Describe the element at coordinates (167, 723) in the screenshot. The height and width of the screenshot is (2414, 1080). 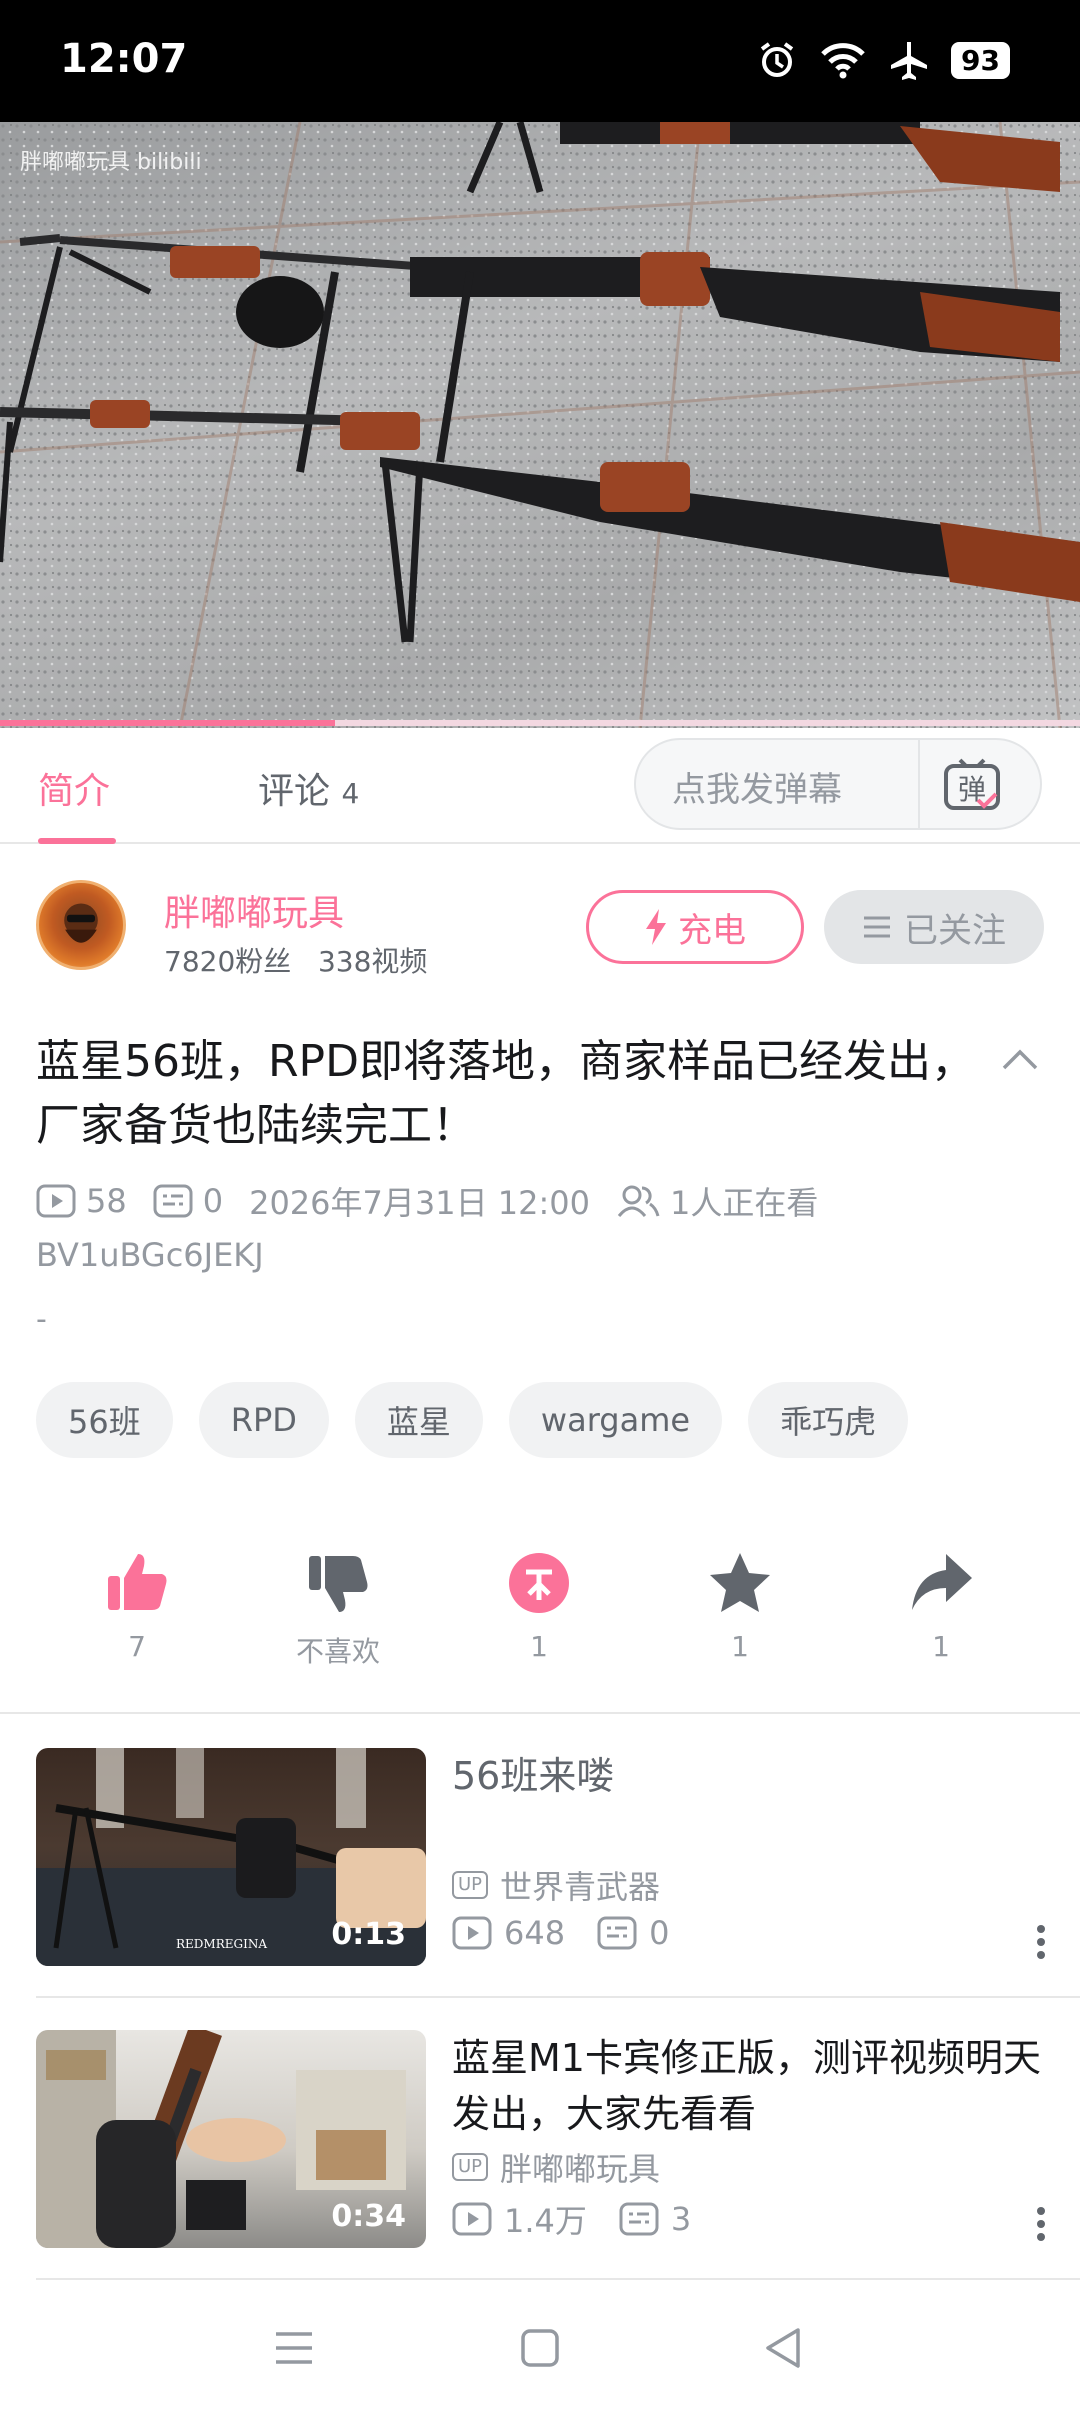
I see `progress-fill` at that location.